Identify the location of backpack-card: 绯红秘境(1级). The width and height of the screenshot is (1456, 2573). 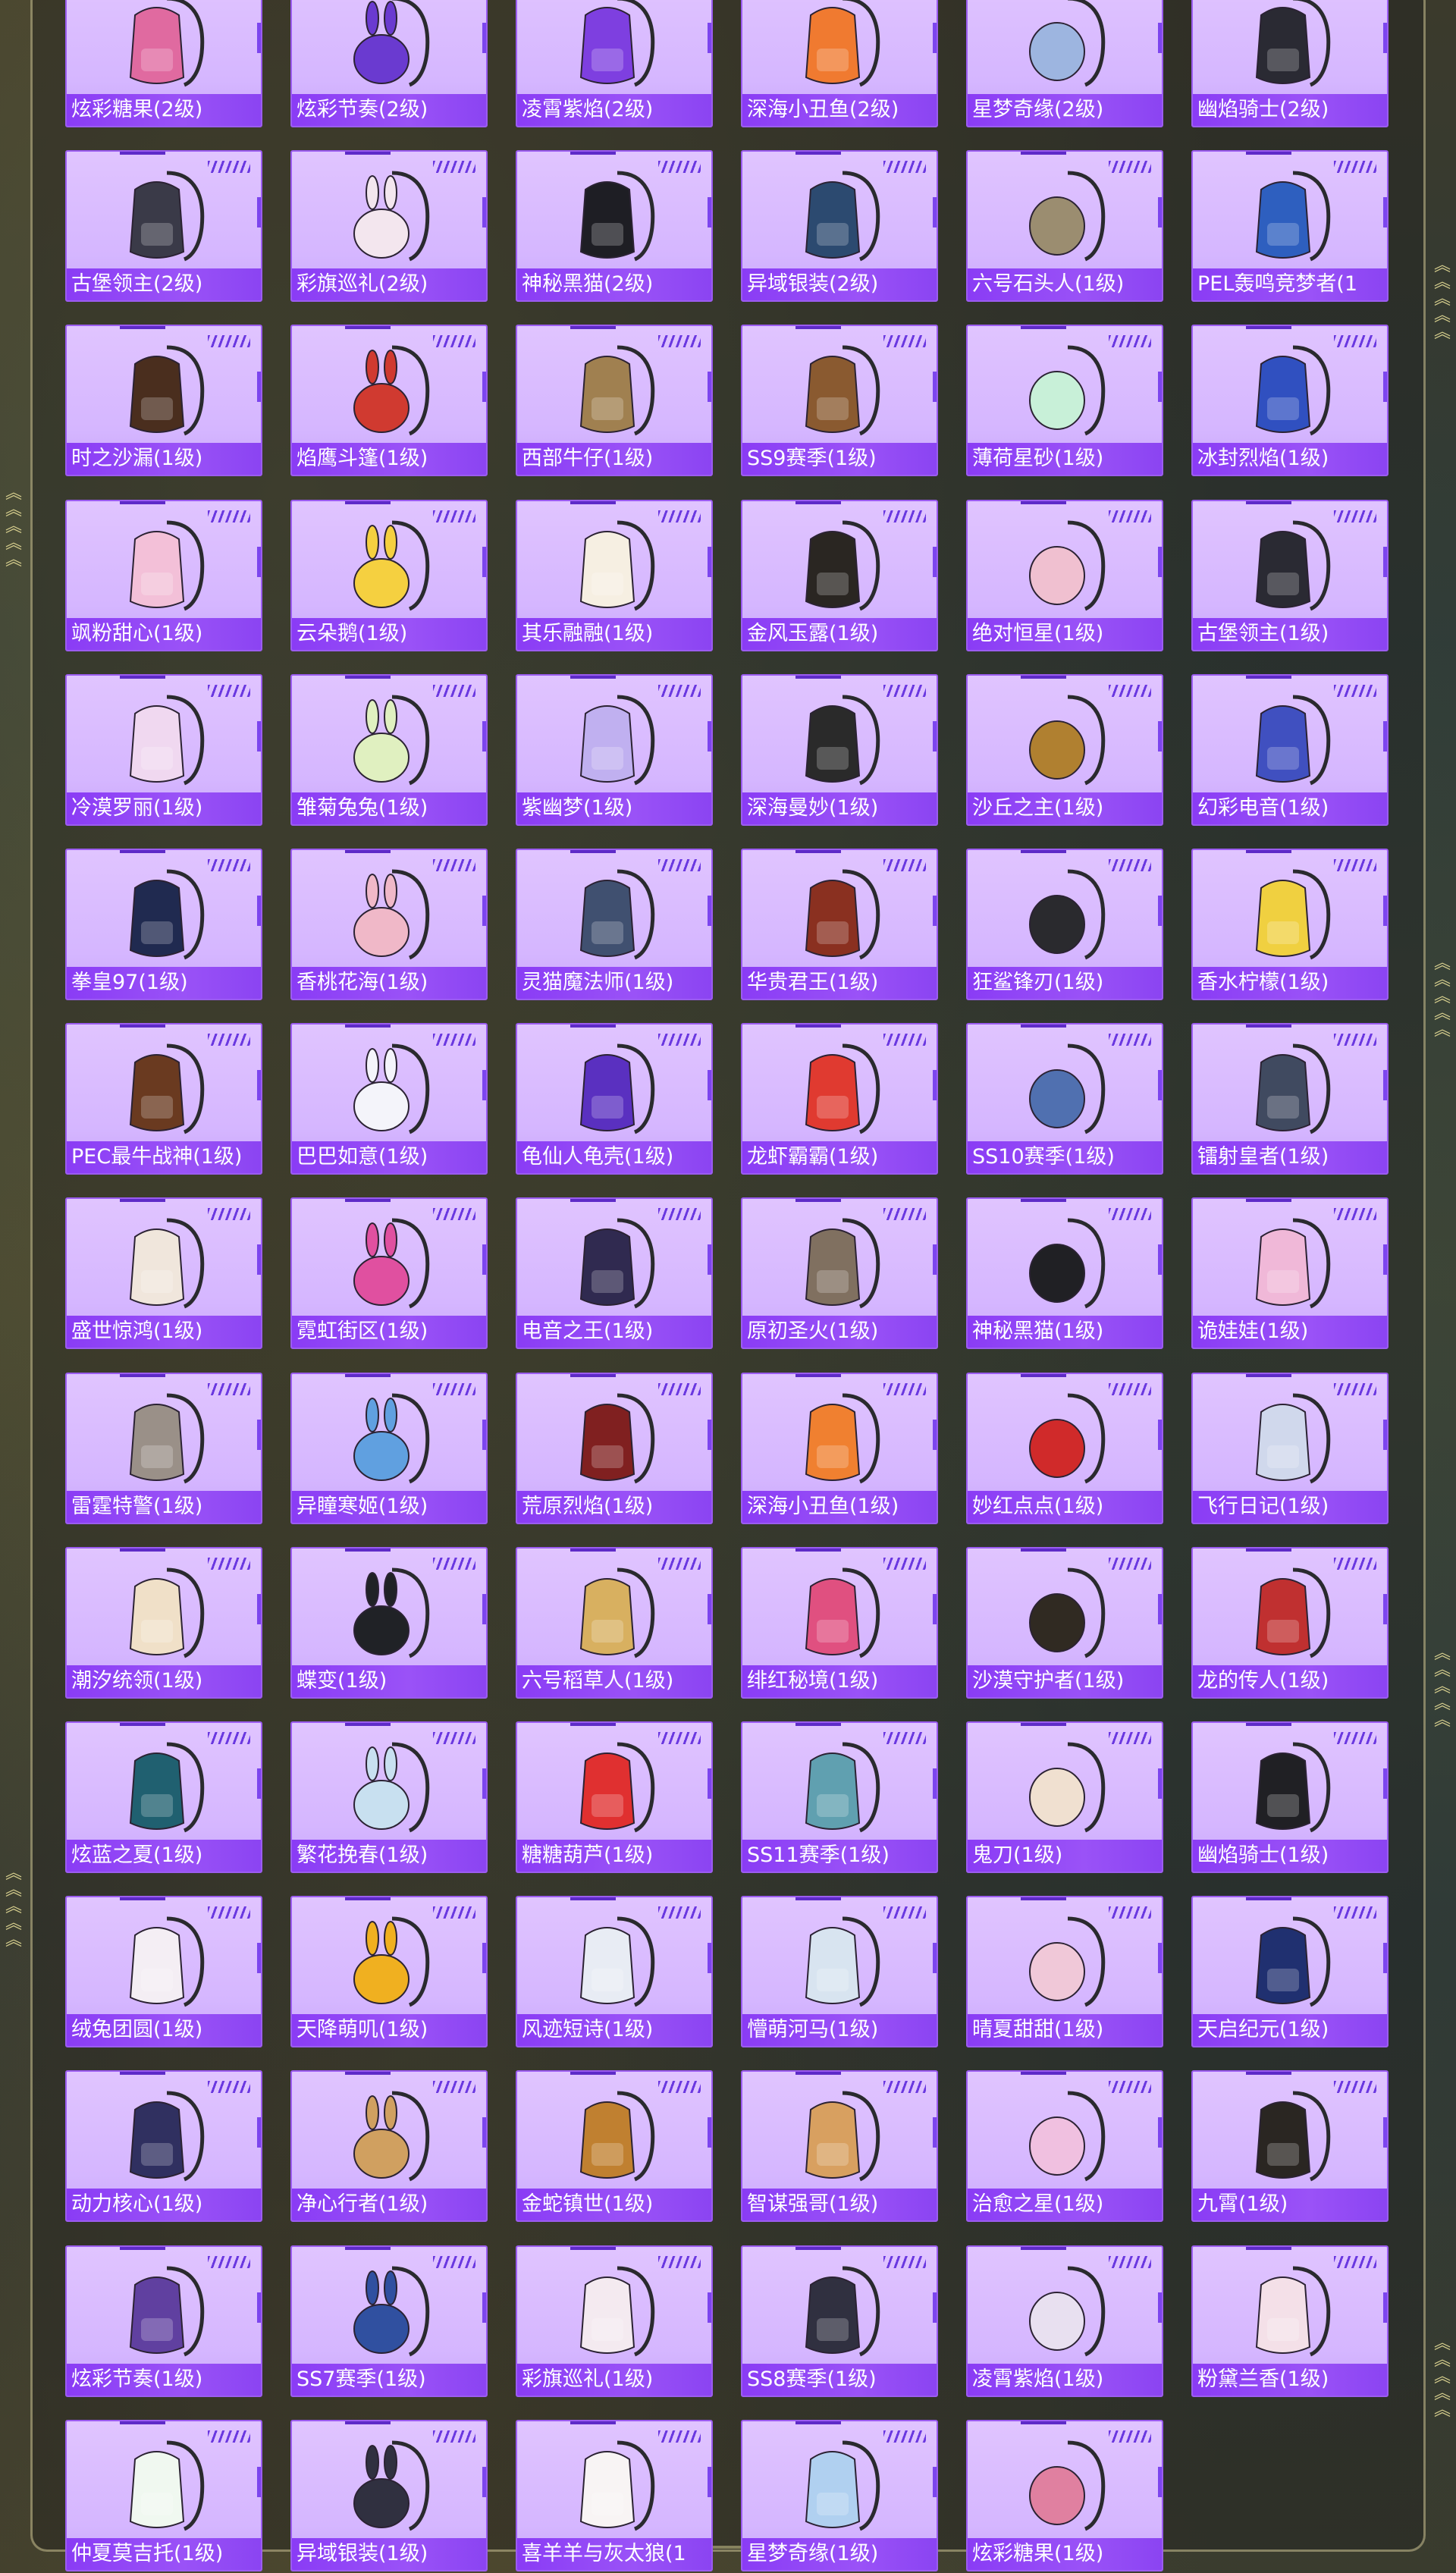
(839, 1622).